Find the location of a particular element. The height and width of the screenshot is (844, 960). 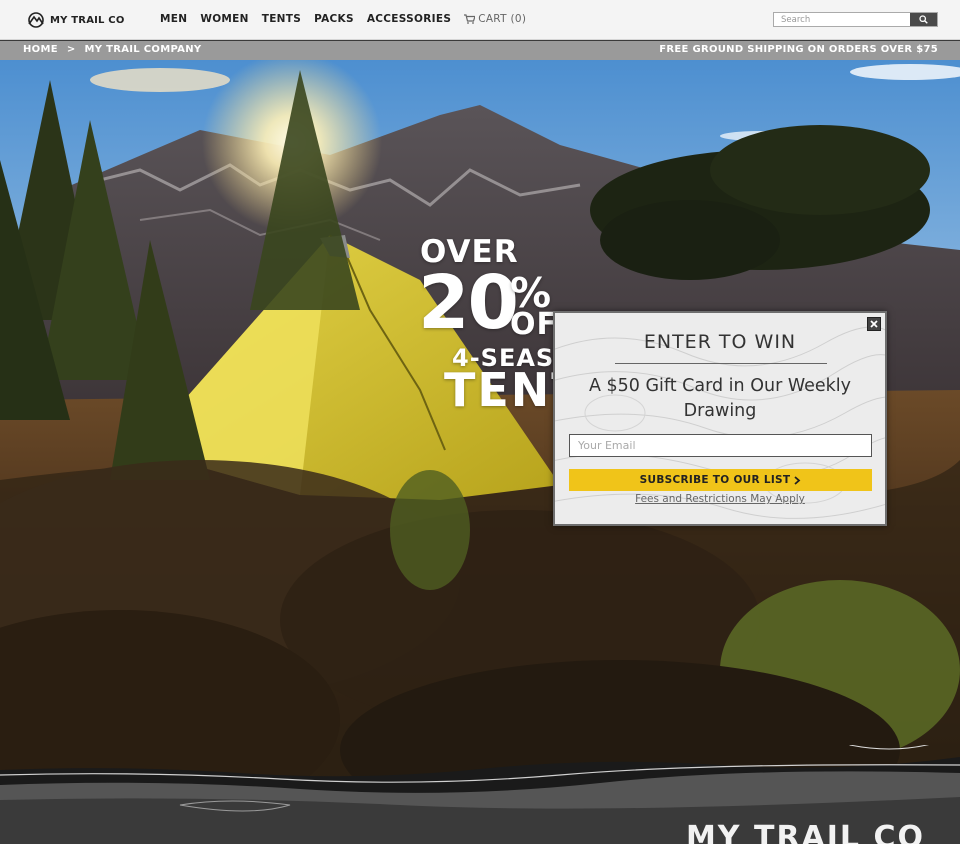

cart-link: CART (0) is located at coordinates (495, 19).